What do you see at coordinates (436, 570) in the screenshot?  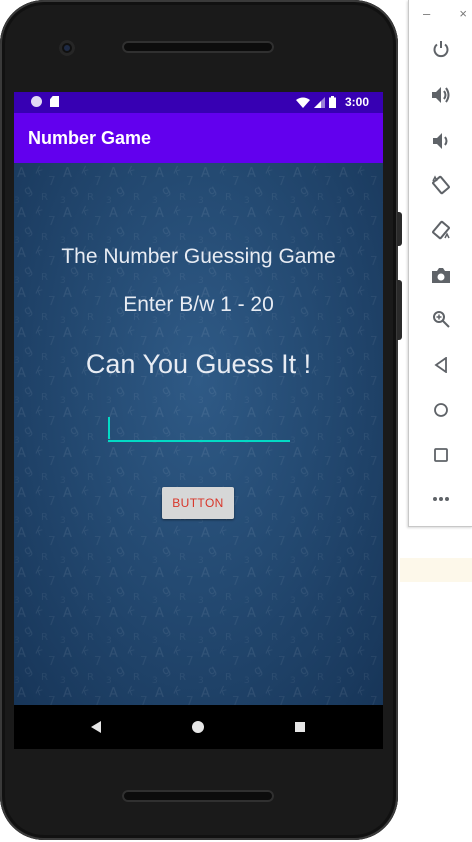 I see `background-strip` at bounding box center [436, 570].